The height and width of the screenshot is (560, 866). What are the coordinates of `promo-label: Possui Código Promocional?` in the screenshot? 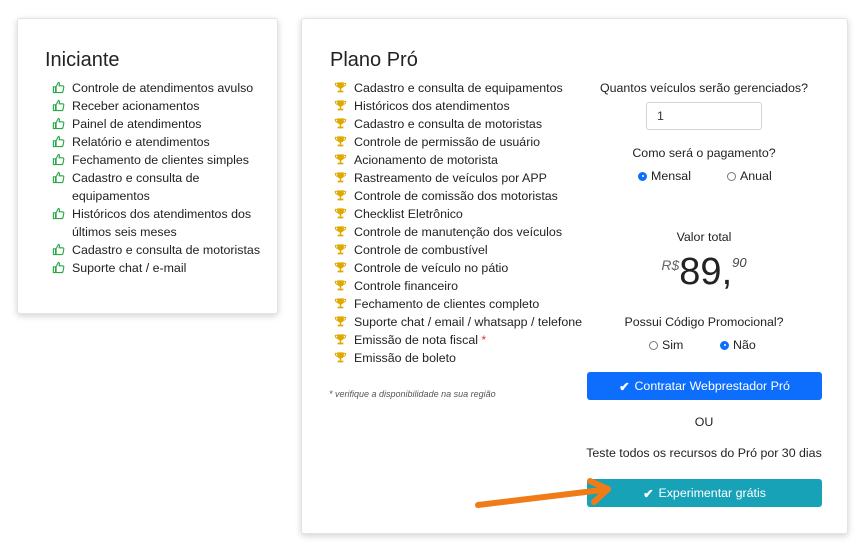 It's located at (704, 322).